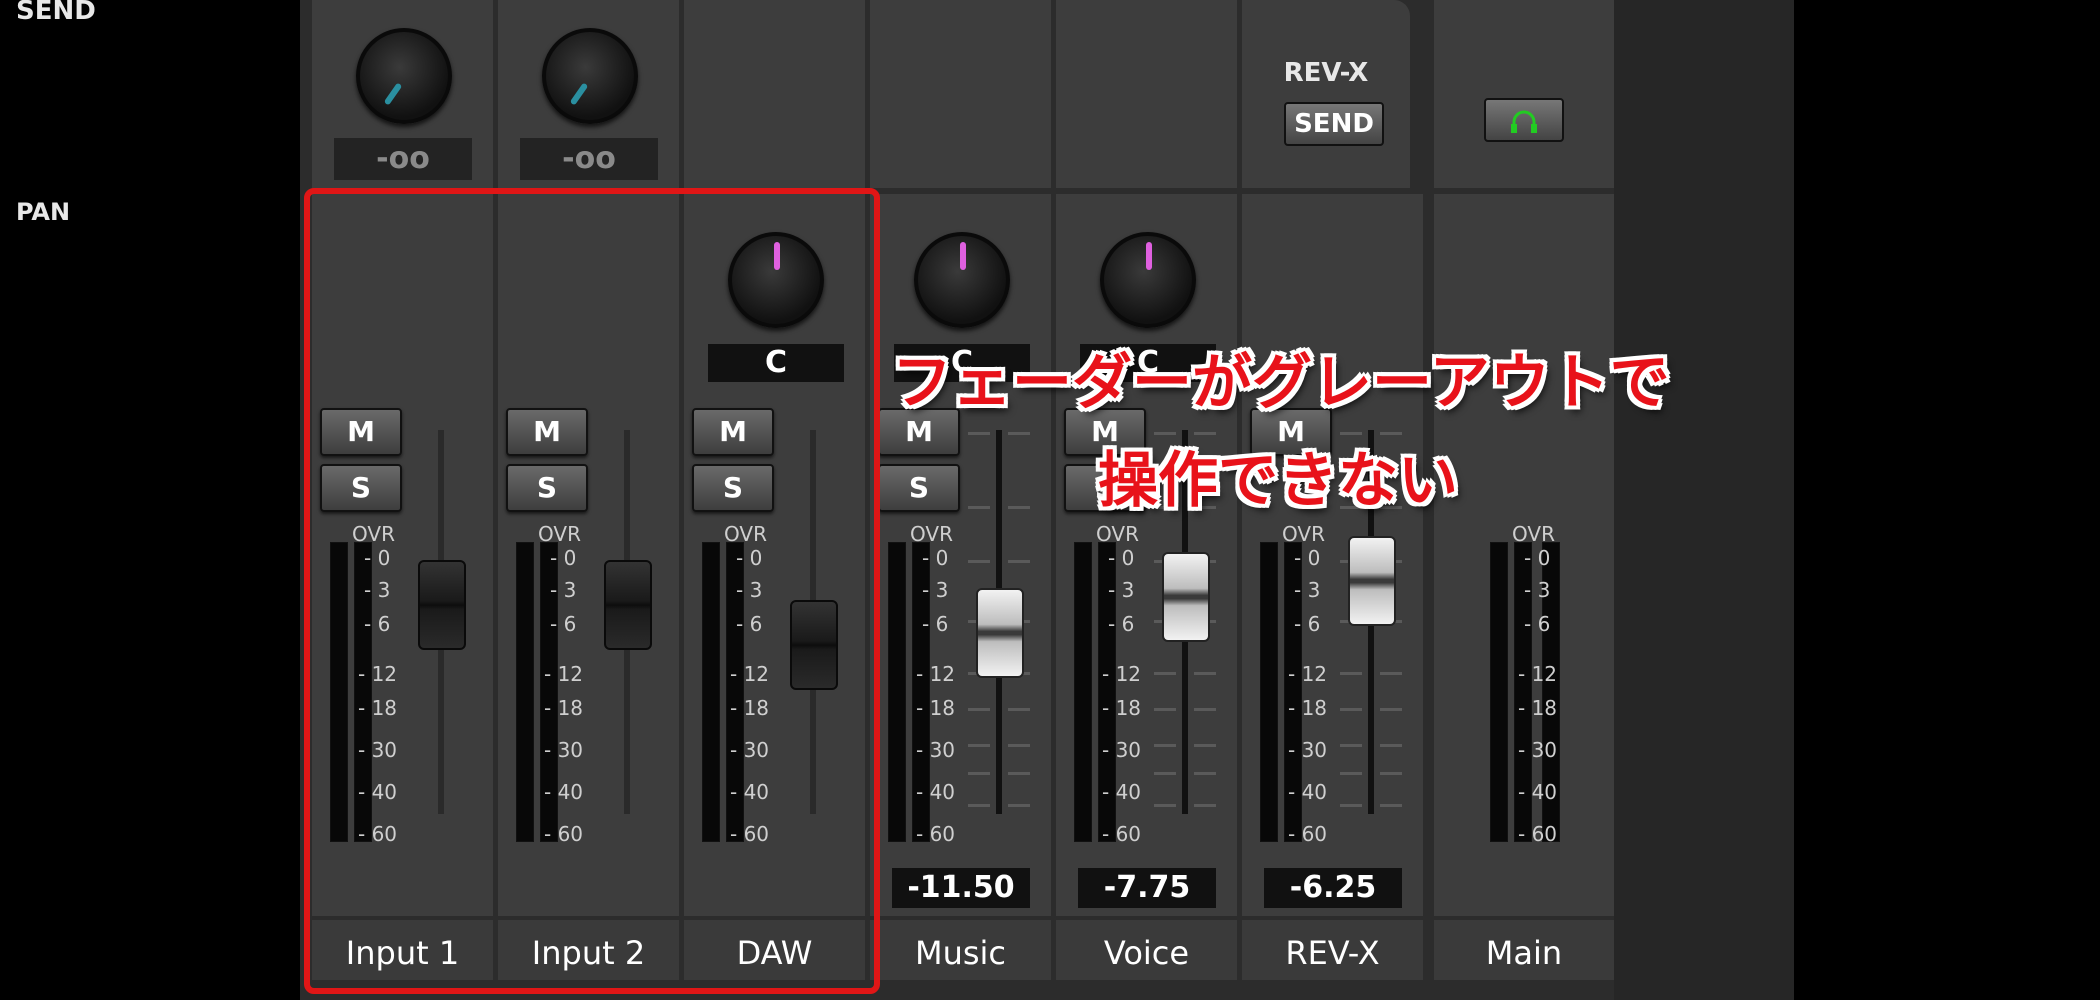  Describe the element at coordinates (960, 953) in the screenshot. I see `channel-name: Music` at that location.